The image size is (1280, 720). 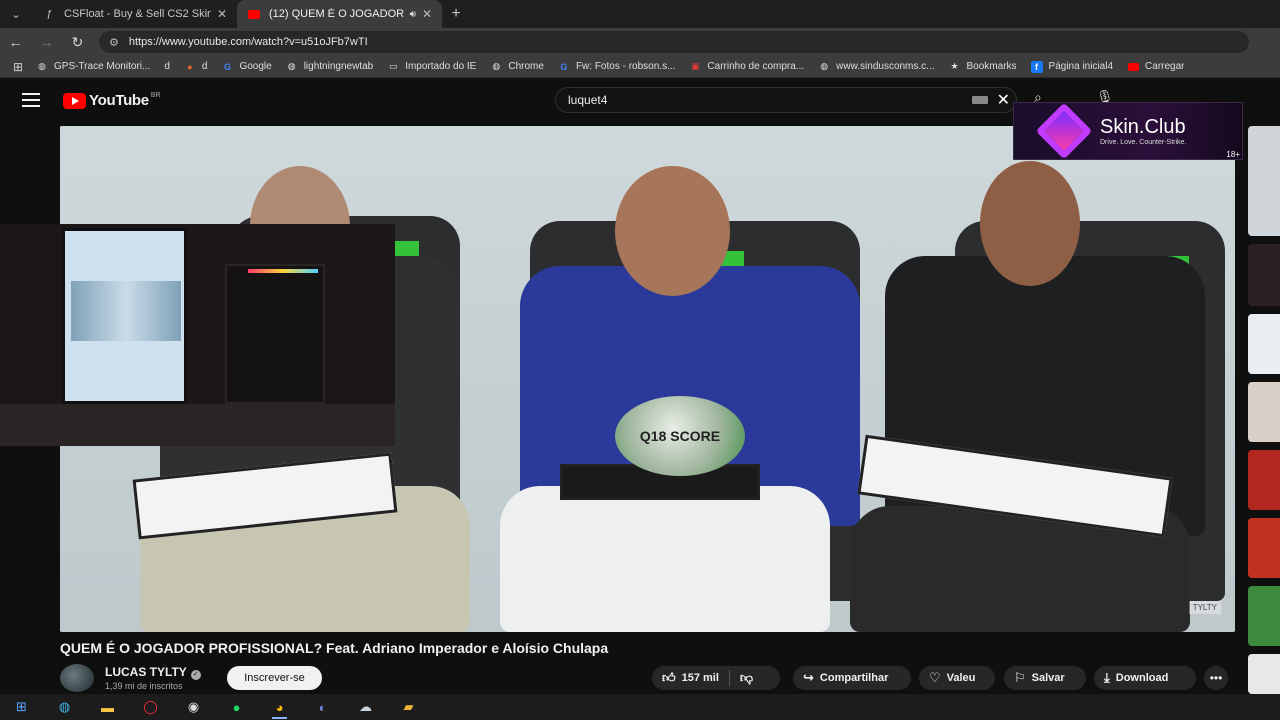 What do you see at coordinates (954, 66) in the screenshot?
I see `star-icon: ★` at bounding box center [954, 66].